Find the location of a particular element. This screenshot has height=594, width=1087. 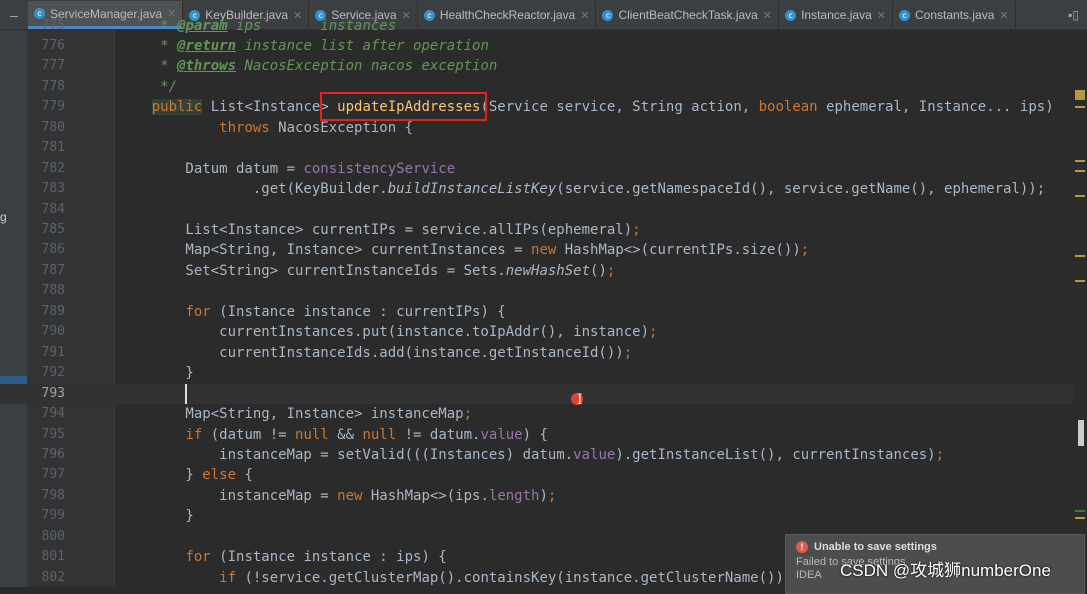

code-token: (datum != is located at coordinates (249, 434).